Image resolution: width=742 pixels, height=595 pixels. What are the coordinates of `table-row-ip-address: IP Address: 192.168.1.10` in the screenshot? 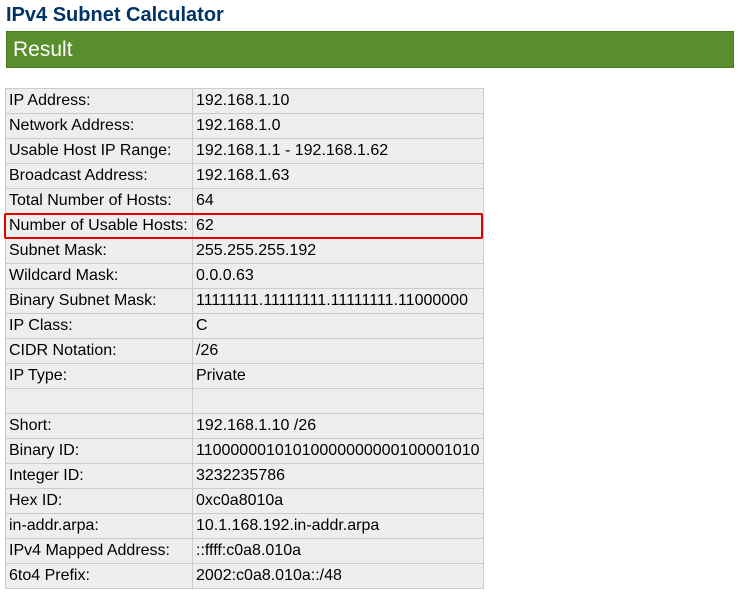 It's located at (244, 101).